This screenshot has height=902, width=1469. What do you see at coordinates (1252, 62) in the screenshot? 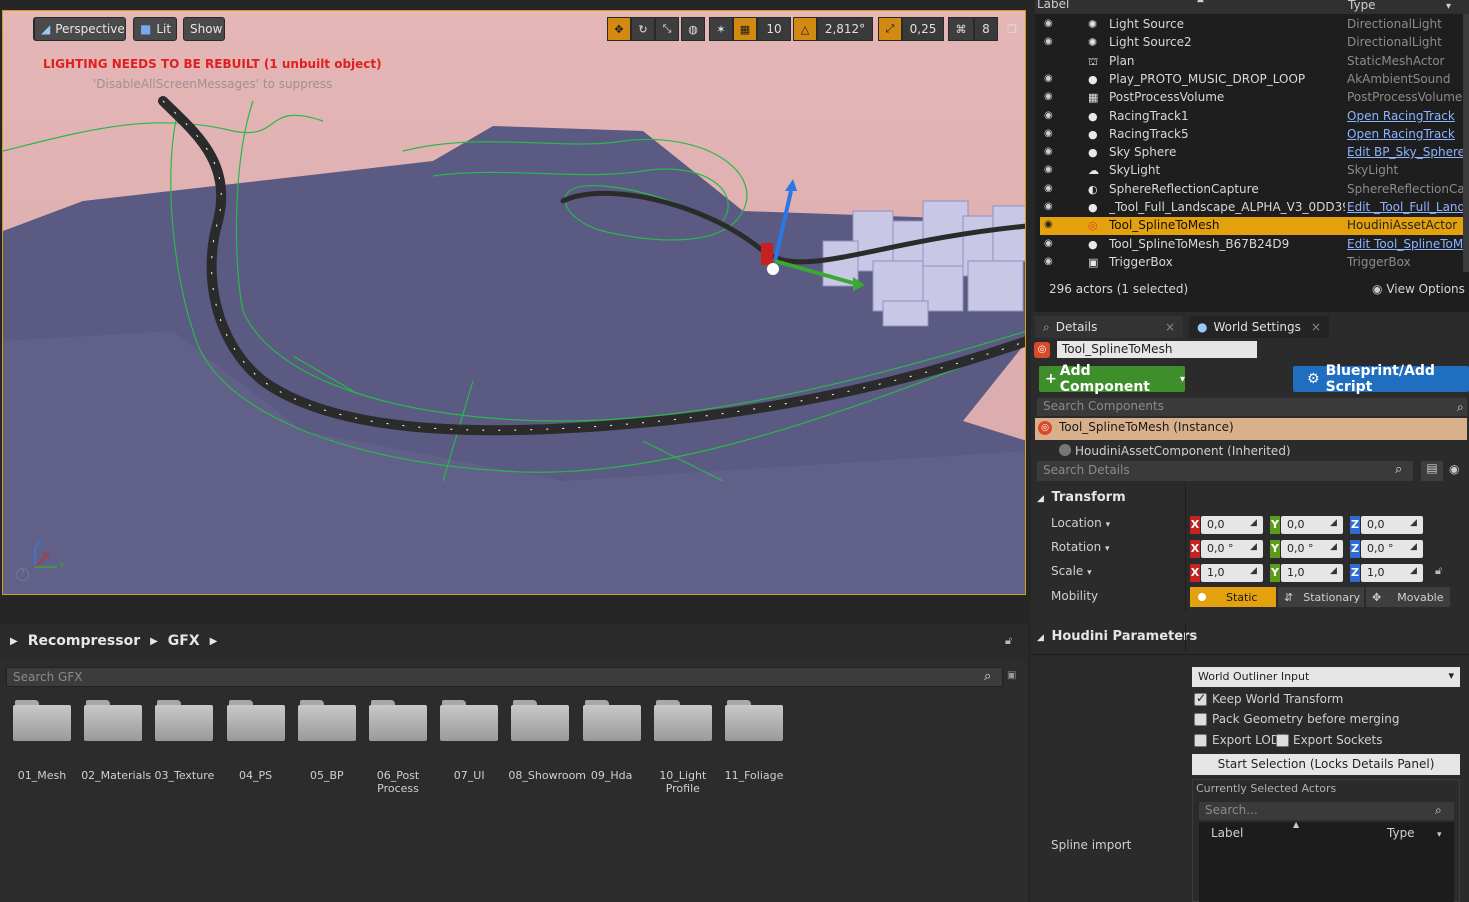
I see `outliner-row: ⛫ Plan StaticMeshActor` at bounding box center [1252, 62].